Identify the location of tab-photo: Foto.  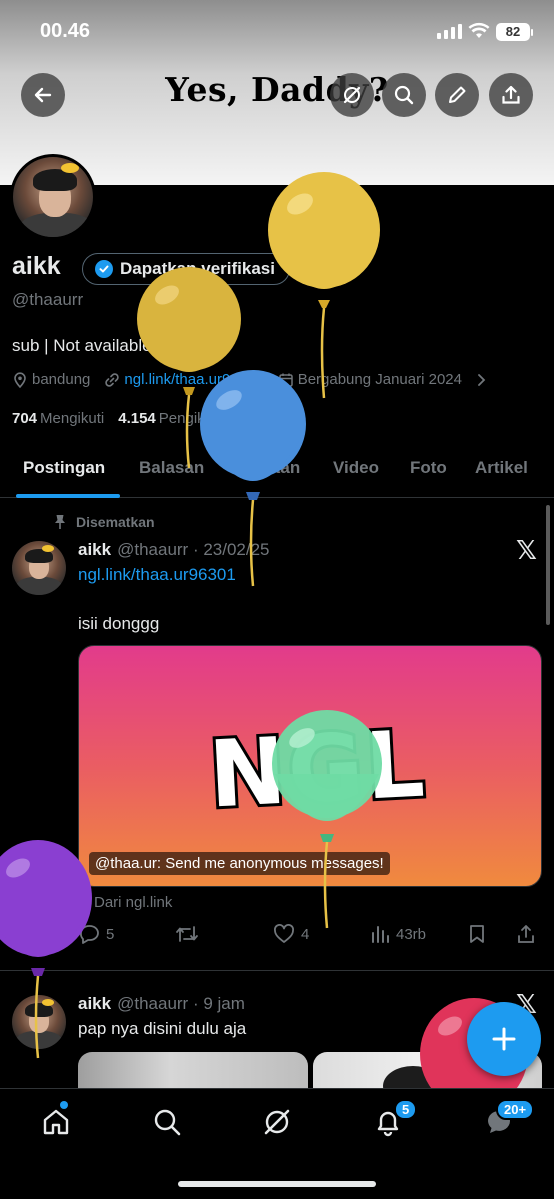
(428, 468).